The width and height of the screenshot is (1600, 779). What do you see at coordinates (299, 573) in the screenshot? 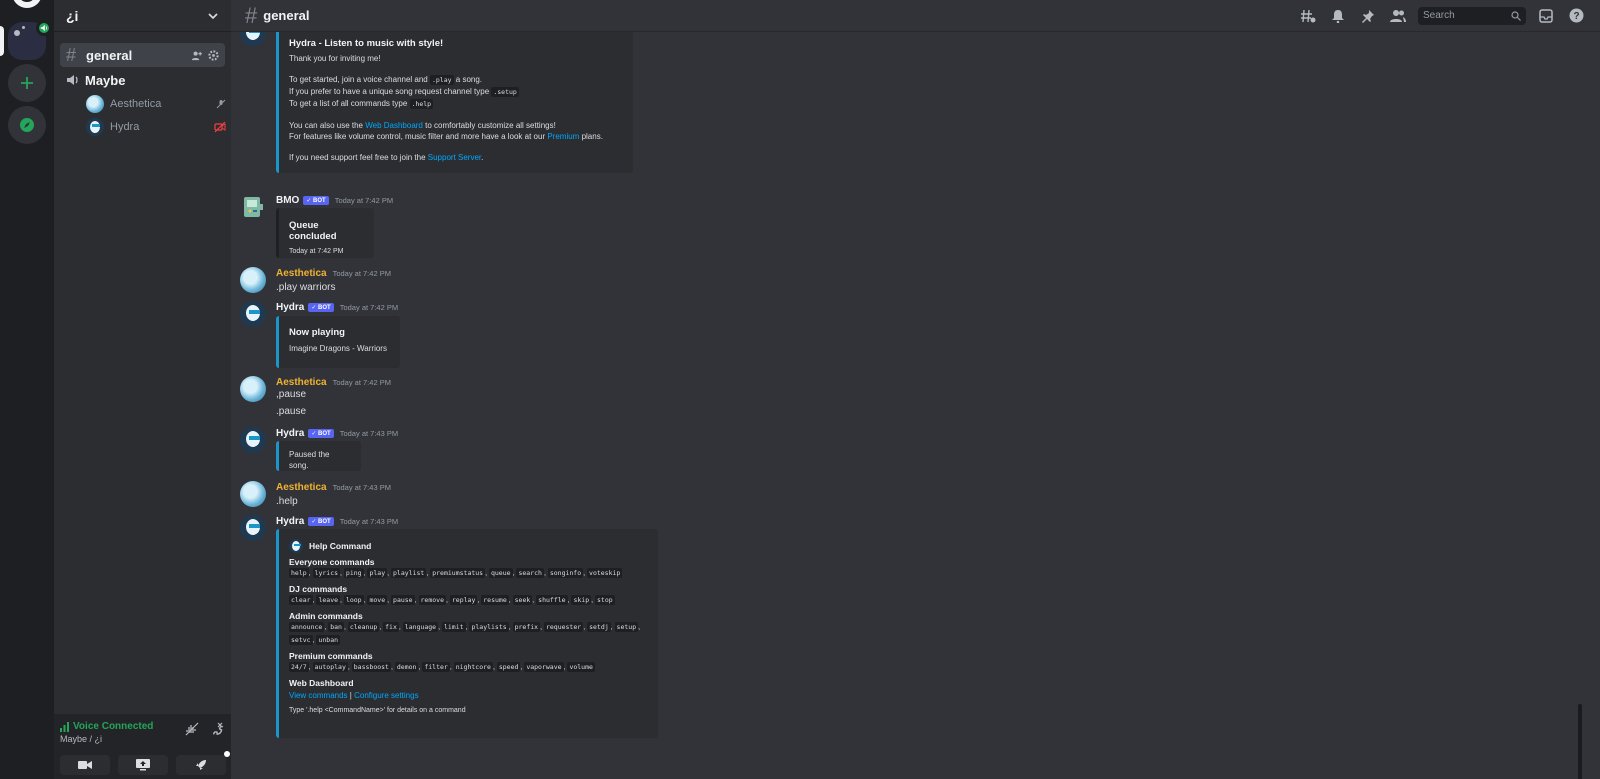
I see `command-code: help` at bounding box center [299, 573].